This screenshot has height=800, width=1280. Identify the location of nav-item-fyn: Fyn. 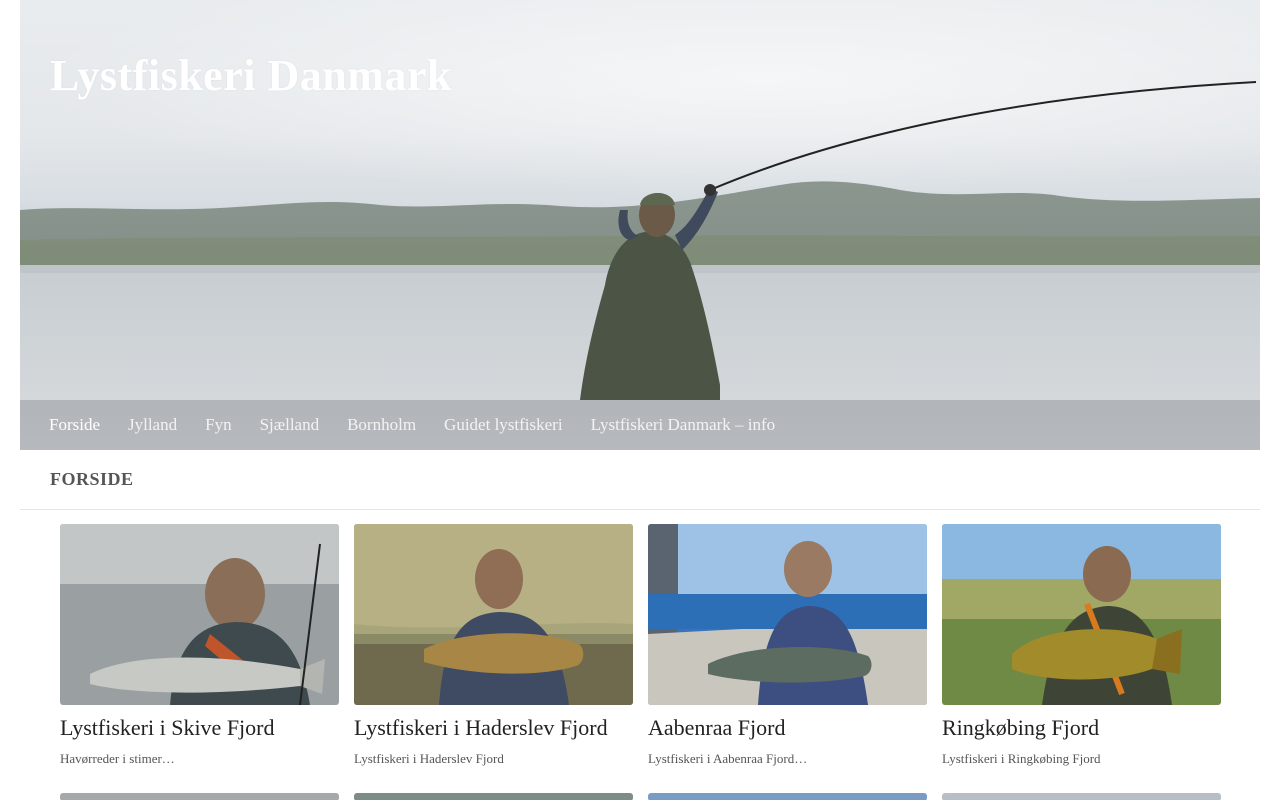
(218, 425).